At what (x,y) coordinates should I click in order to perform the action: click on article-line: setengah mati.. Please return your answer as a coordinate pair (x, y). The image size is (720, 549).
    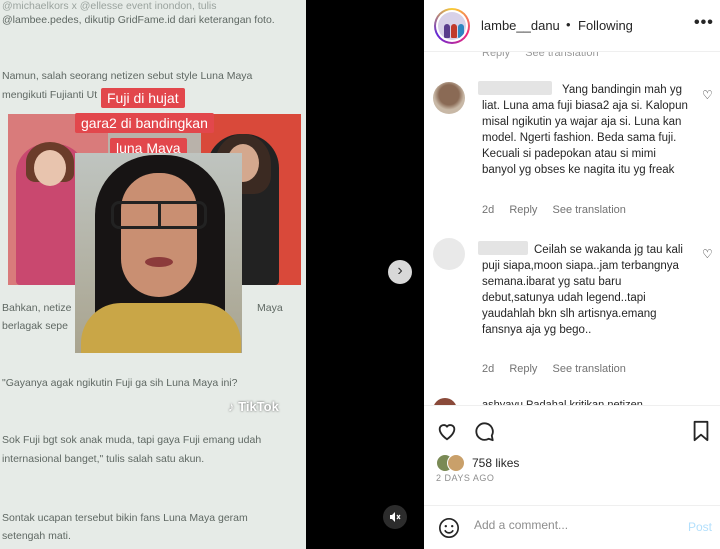
    Looking at the image, I should click on (36, 536).